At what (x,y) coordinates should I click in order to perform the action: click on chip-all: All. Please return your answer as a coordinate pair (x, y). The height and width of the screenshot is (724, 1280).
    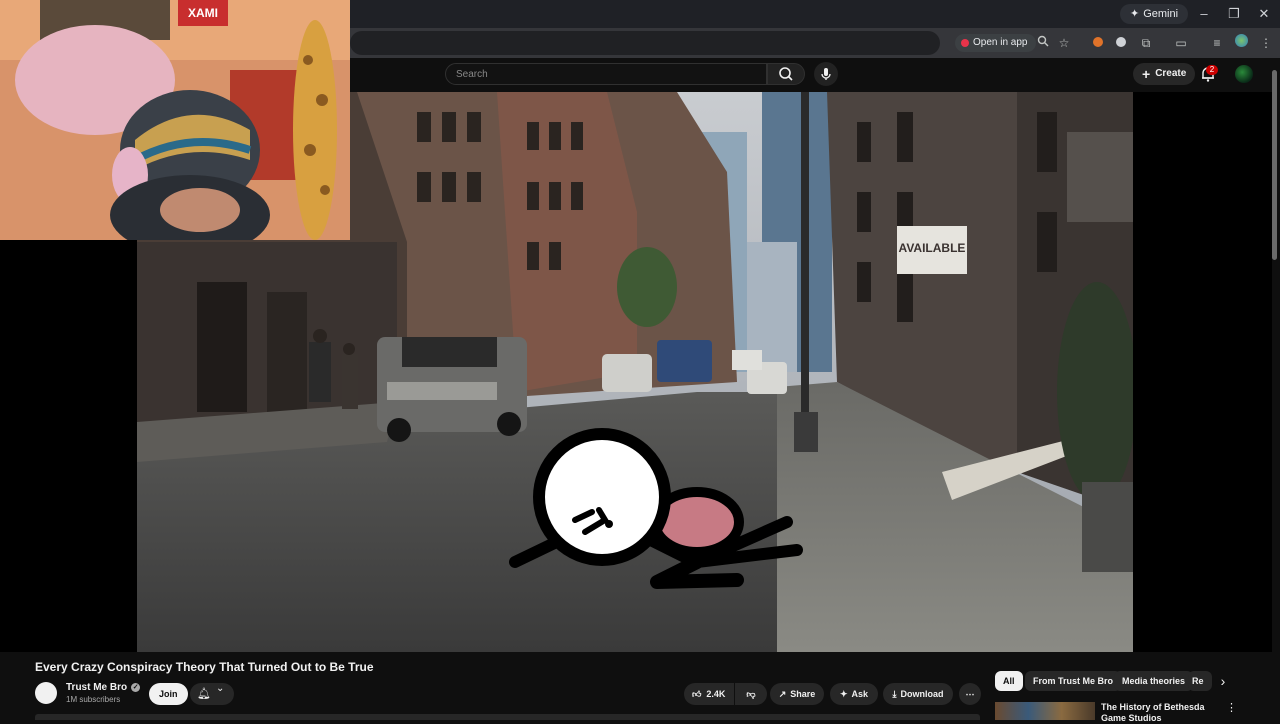
    Looking at the image, I should click on (1009, 681).